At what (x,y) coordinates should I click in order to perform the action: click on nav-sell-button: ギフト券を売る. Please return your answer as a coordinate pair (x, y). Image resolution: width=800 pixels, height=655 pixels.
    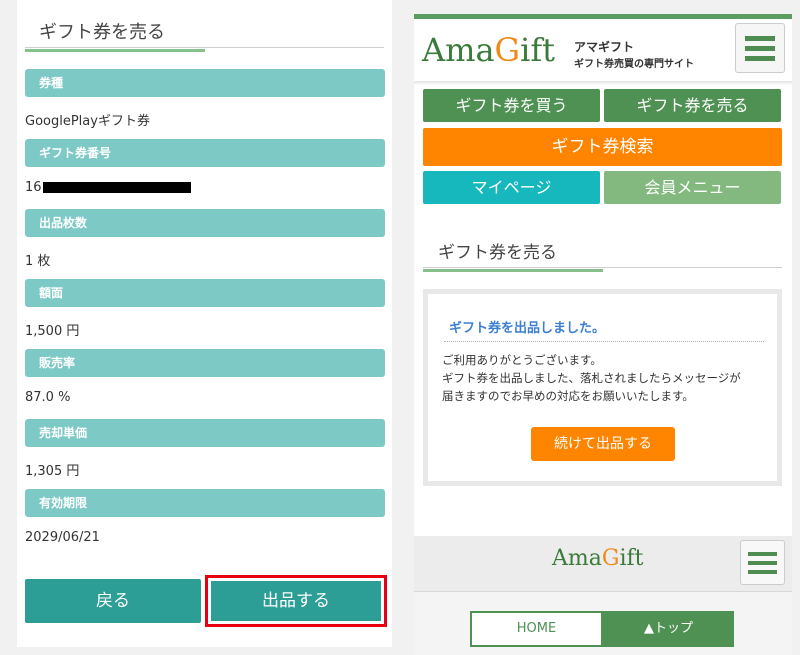
    Looking at the image, I should click on (692, 105).